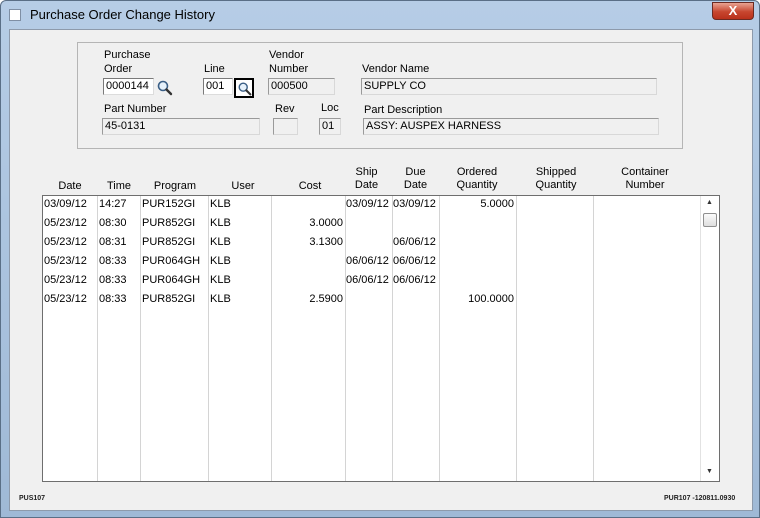 Image resolution: width=760 pixels, height=518 pixels. What do you see at coordinates (700, 498) in the screenshot?
I see `footer-right-code: PUR107 -120811.0930` at bounding box center [700, 498].